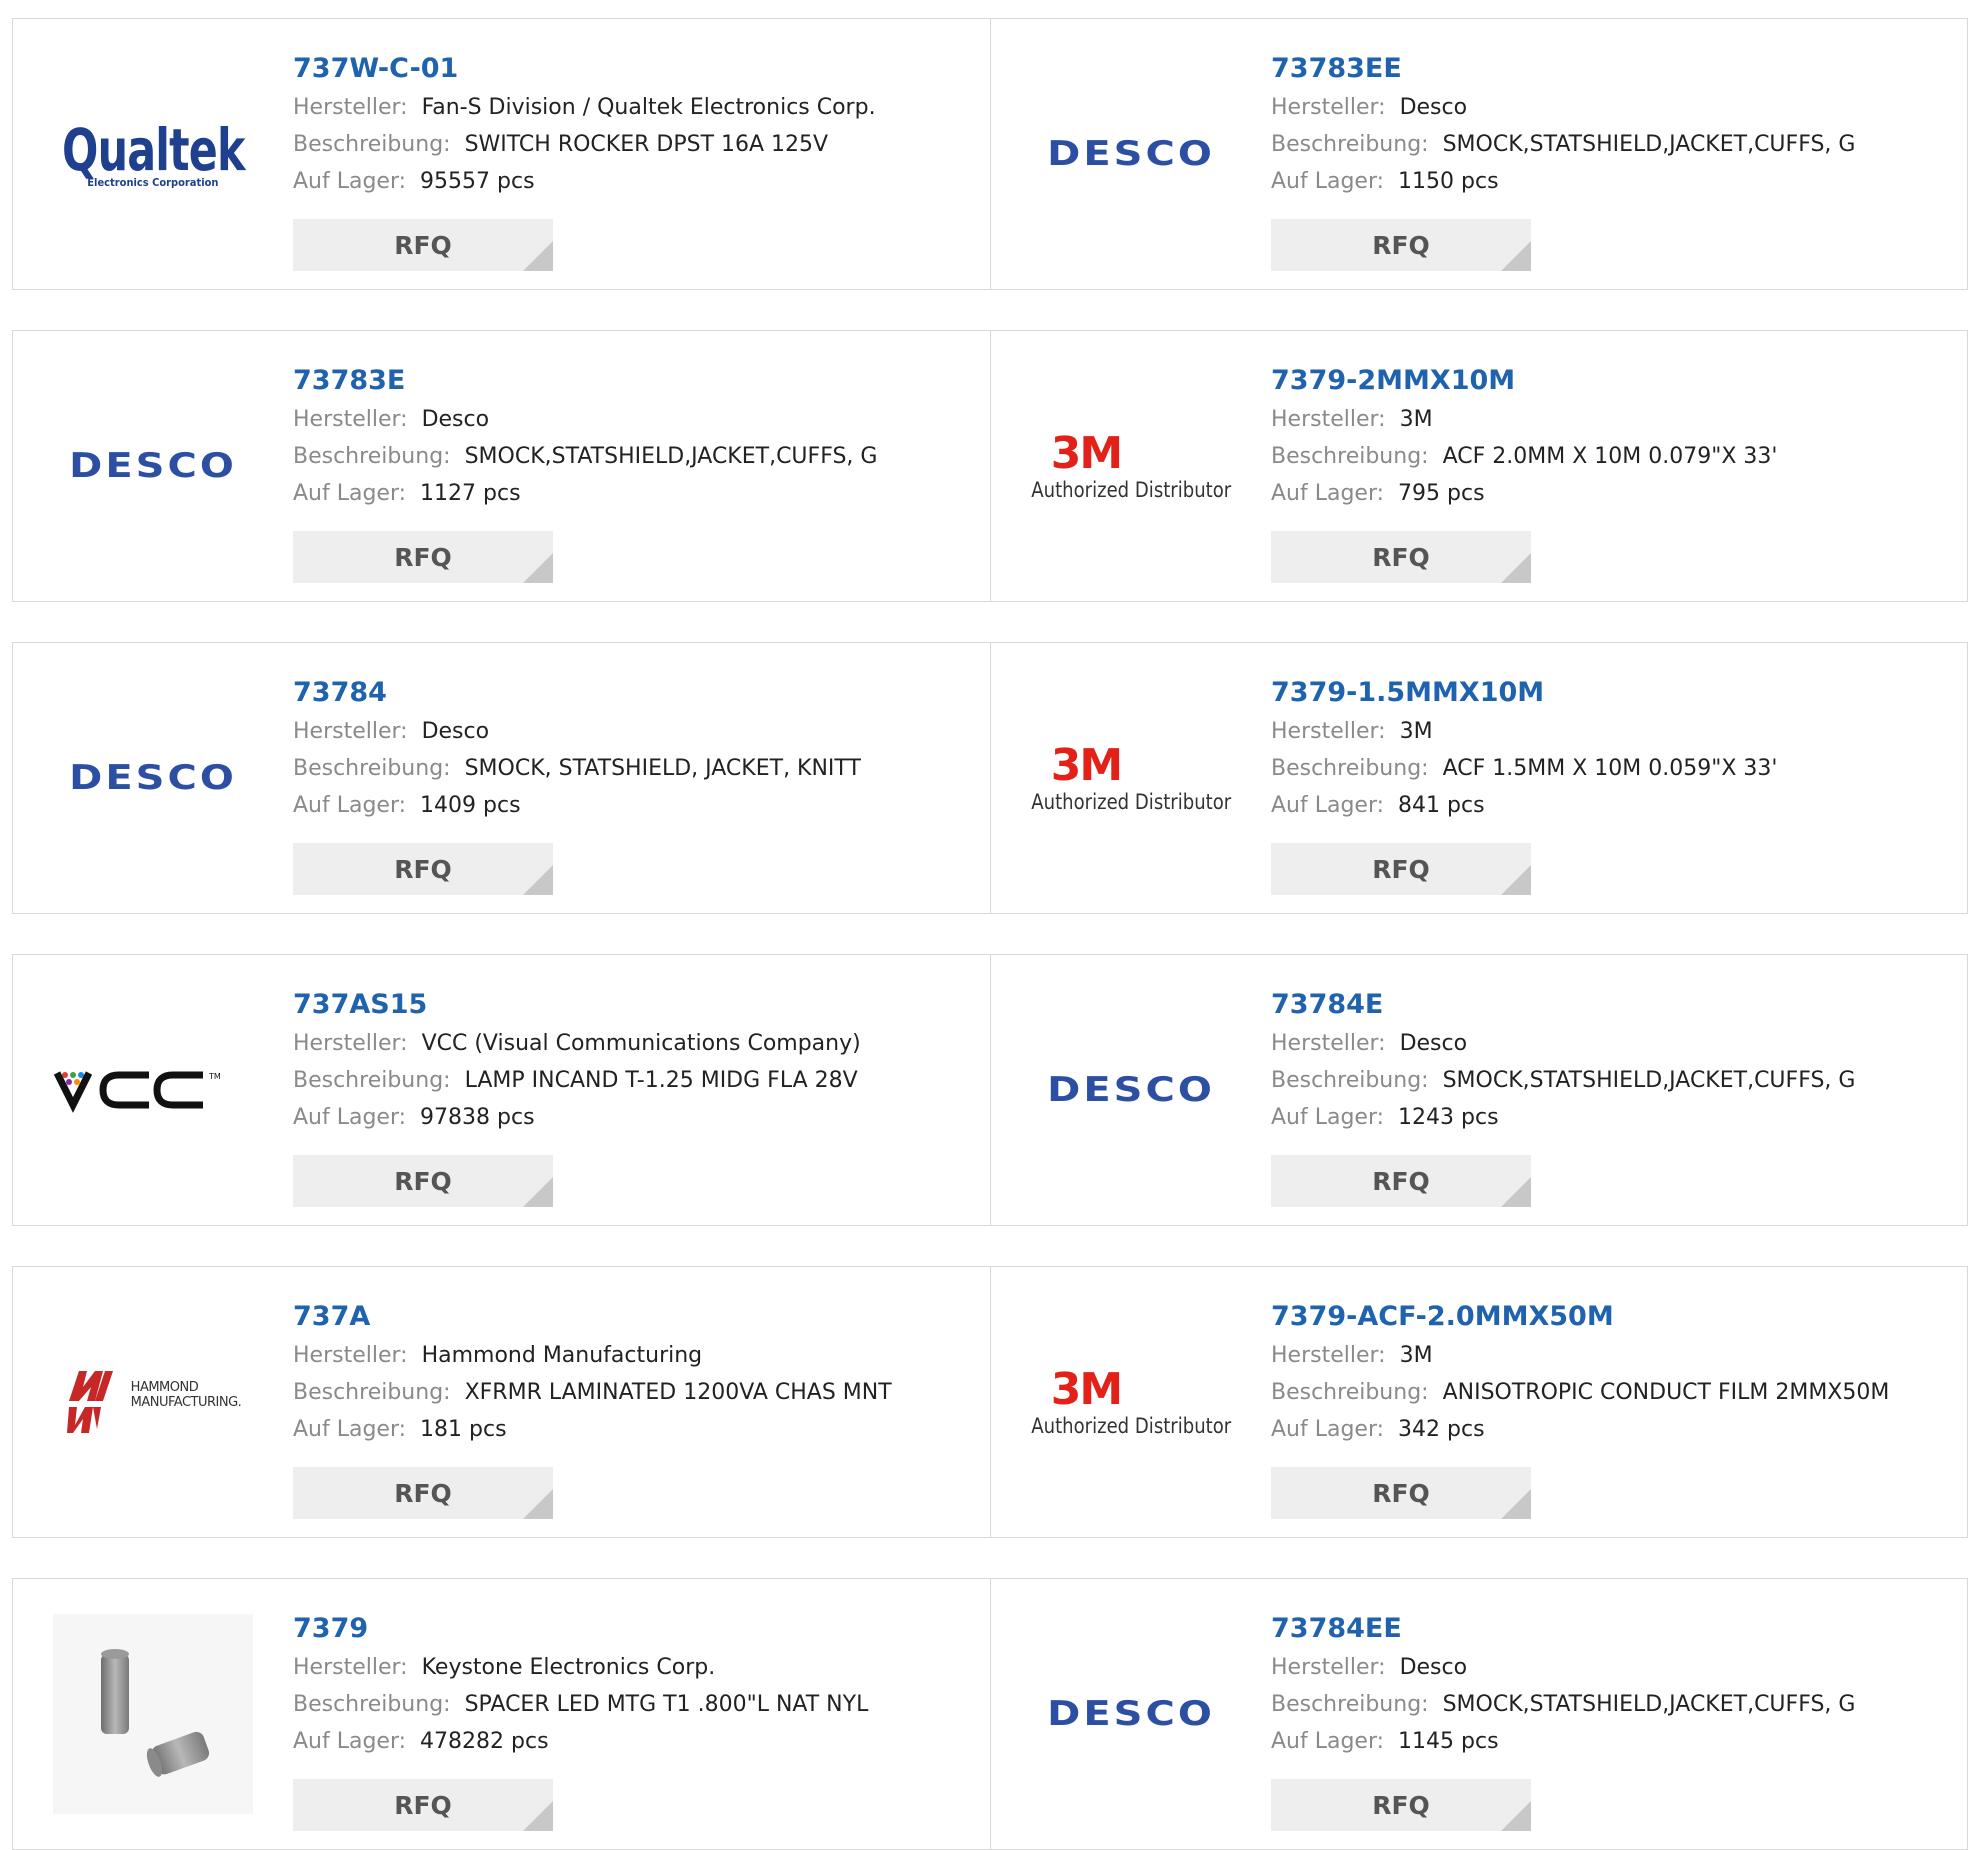 This screenshot has height=1850, width=1968. Describe the element at coordinates (580, 1629) in the screenshot. I see `part-number-link: 7379` at that location.